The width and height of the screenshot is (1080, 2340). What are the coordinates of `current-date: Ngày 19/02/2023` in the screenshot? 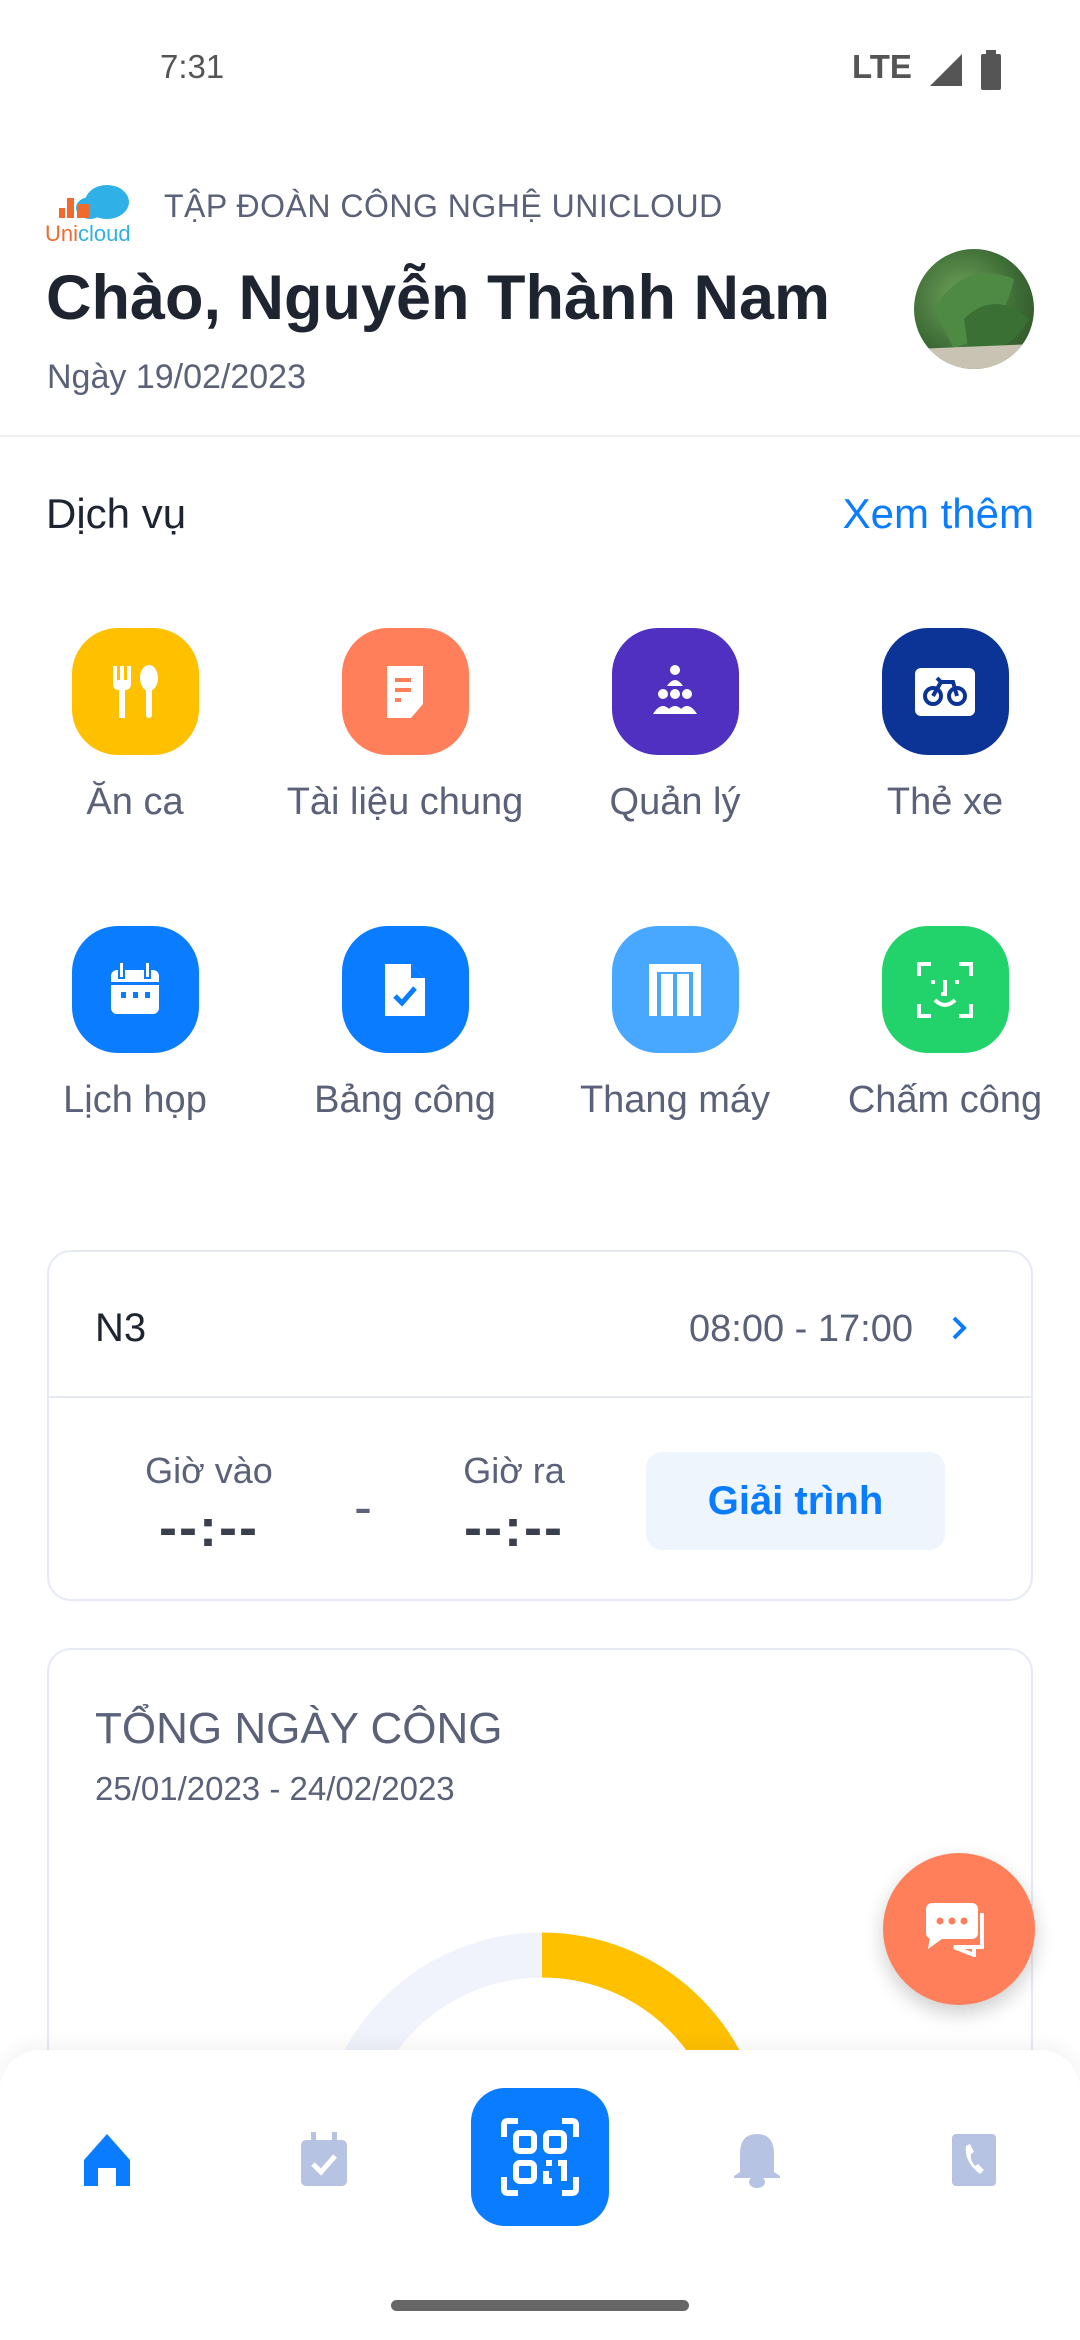 It's located at (176, 377).